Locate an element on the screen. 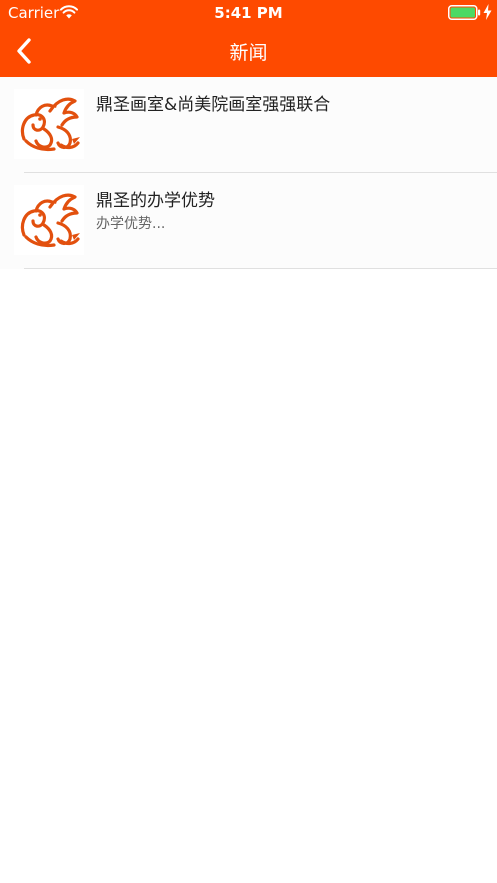 The image size is (497, 883). status-time: 5:41 PM is located at coordinates (248, 13).